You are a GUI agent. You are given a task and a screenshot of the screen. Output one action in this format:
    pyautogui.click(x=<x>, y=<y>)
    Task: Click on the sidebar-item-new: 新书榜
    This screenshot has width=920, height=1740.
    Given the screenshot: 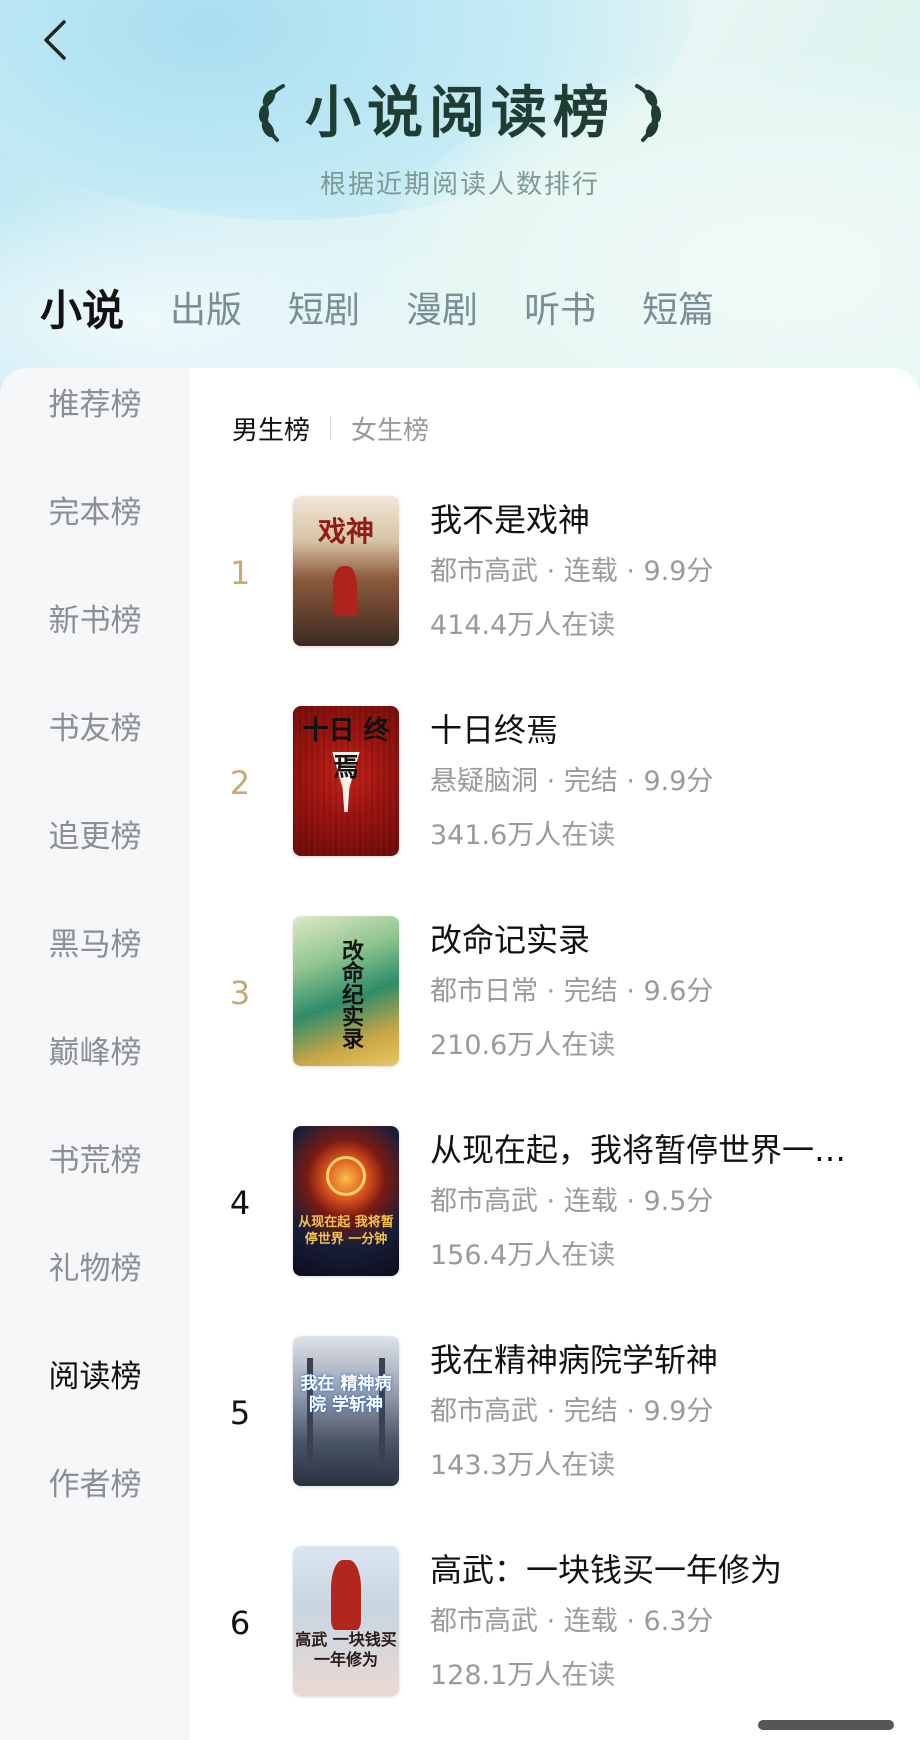 What is the action you would take?
    pyautogui.click(x=95, y=621)
    